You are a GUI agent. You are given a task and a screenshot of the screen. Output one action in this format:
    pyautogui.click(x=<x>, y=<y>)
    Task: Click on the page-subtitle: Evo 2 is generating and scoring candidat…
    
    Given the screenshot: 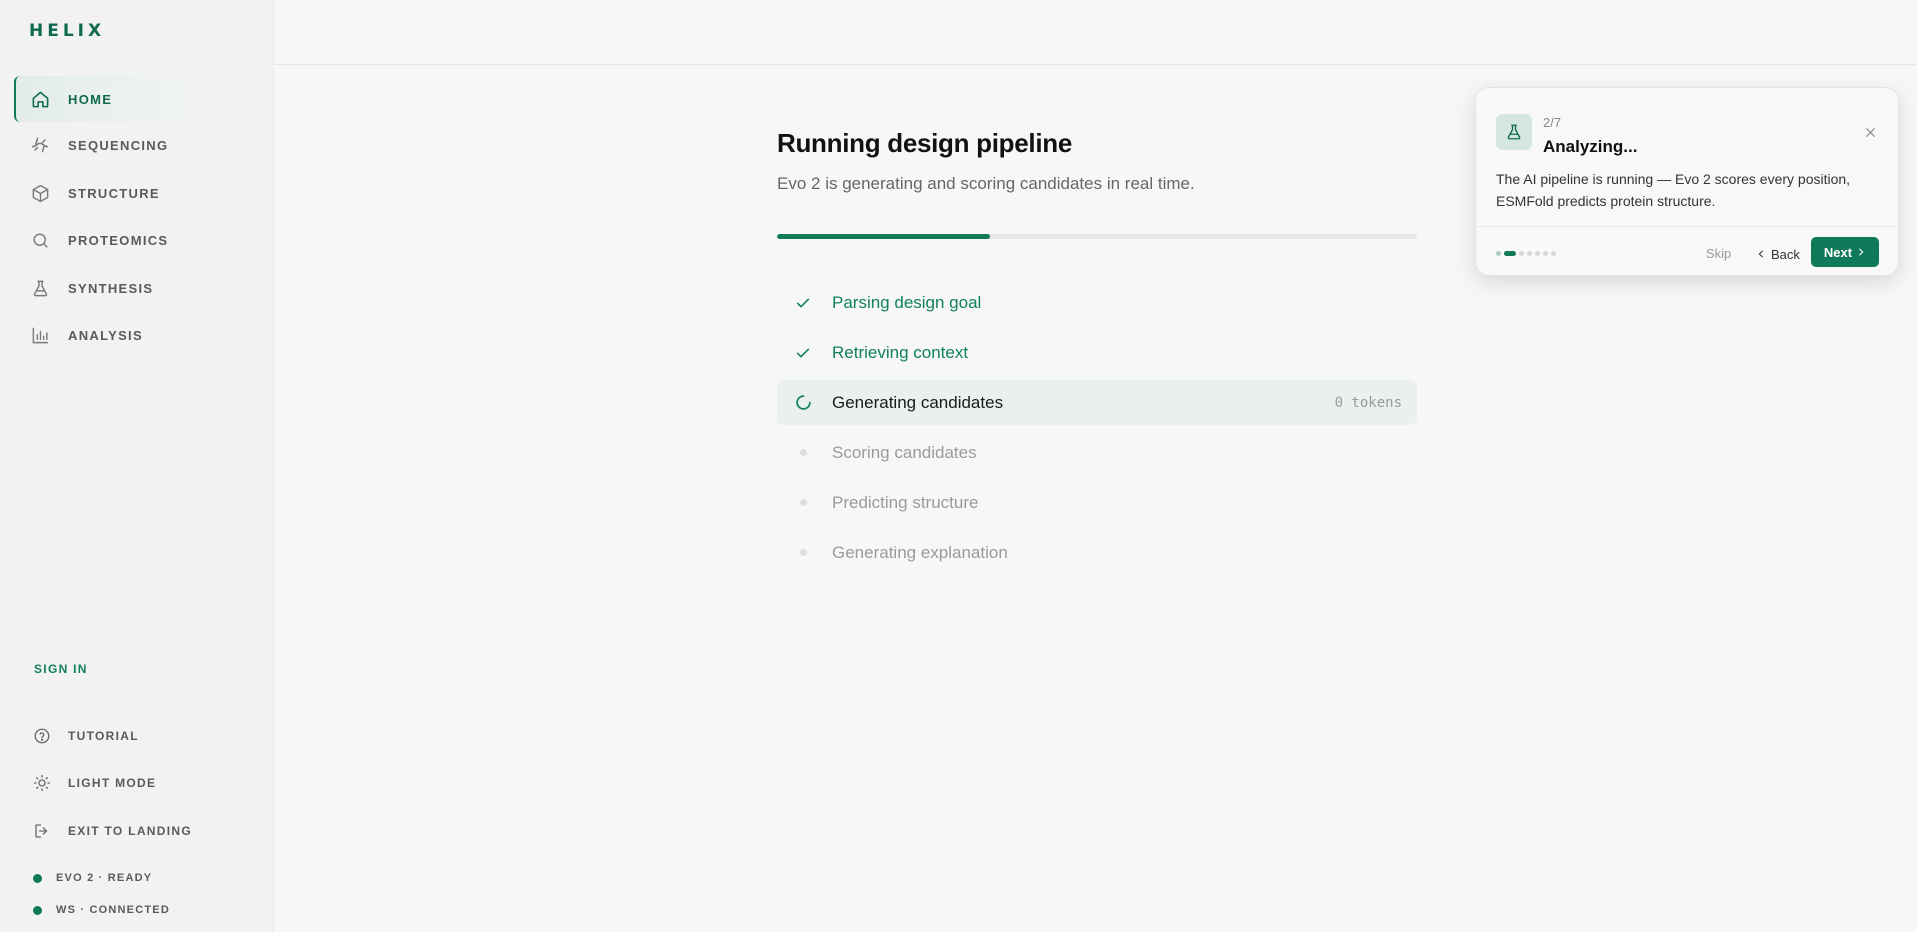 What is the action you would take?
    pyautogui.click(x=986, y=183)
    